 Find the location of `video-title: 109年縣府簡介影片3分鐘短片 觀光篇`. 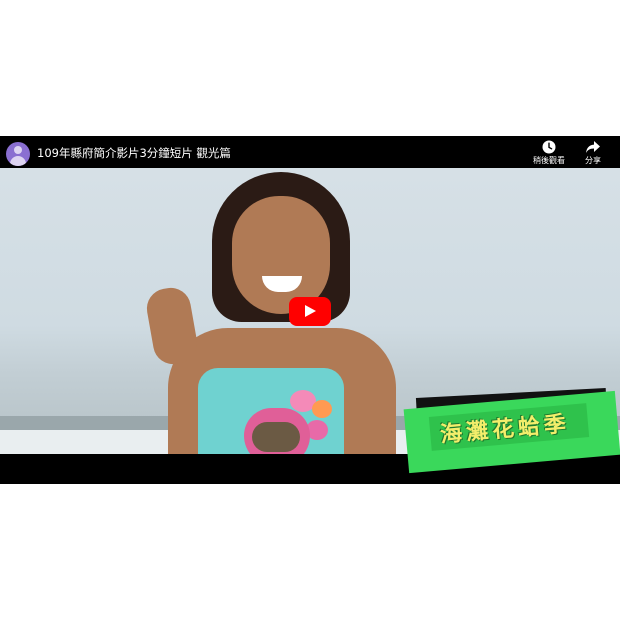

video-title: 109年縣府簡介影片3分鐘短片 觀光篇 is located at coordinates (134, 153).